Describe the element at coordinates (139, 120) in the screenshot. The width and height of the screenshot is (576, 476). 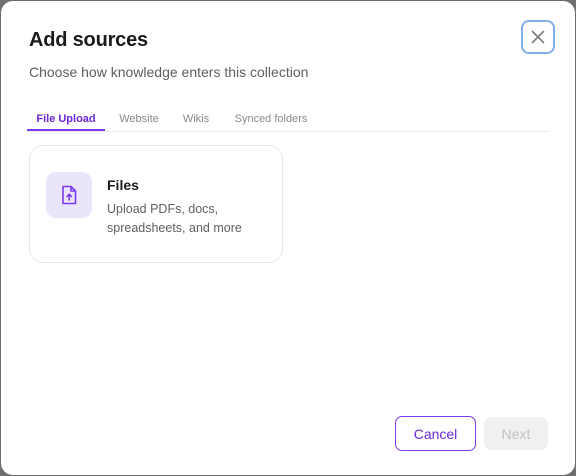
I see `tab-website: Website` at that location.